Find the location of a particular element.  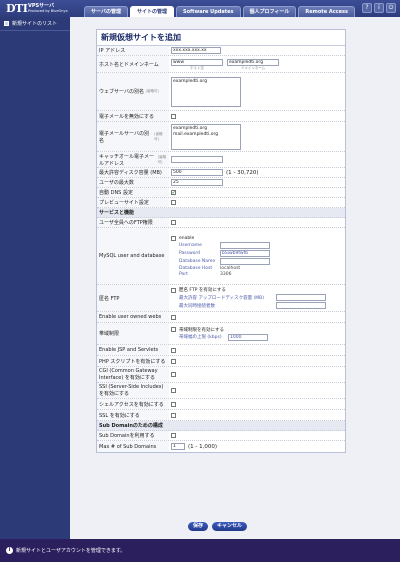

mysql-password-field: bSiwb9fwfb is located at coordinates (245, 253).